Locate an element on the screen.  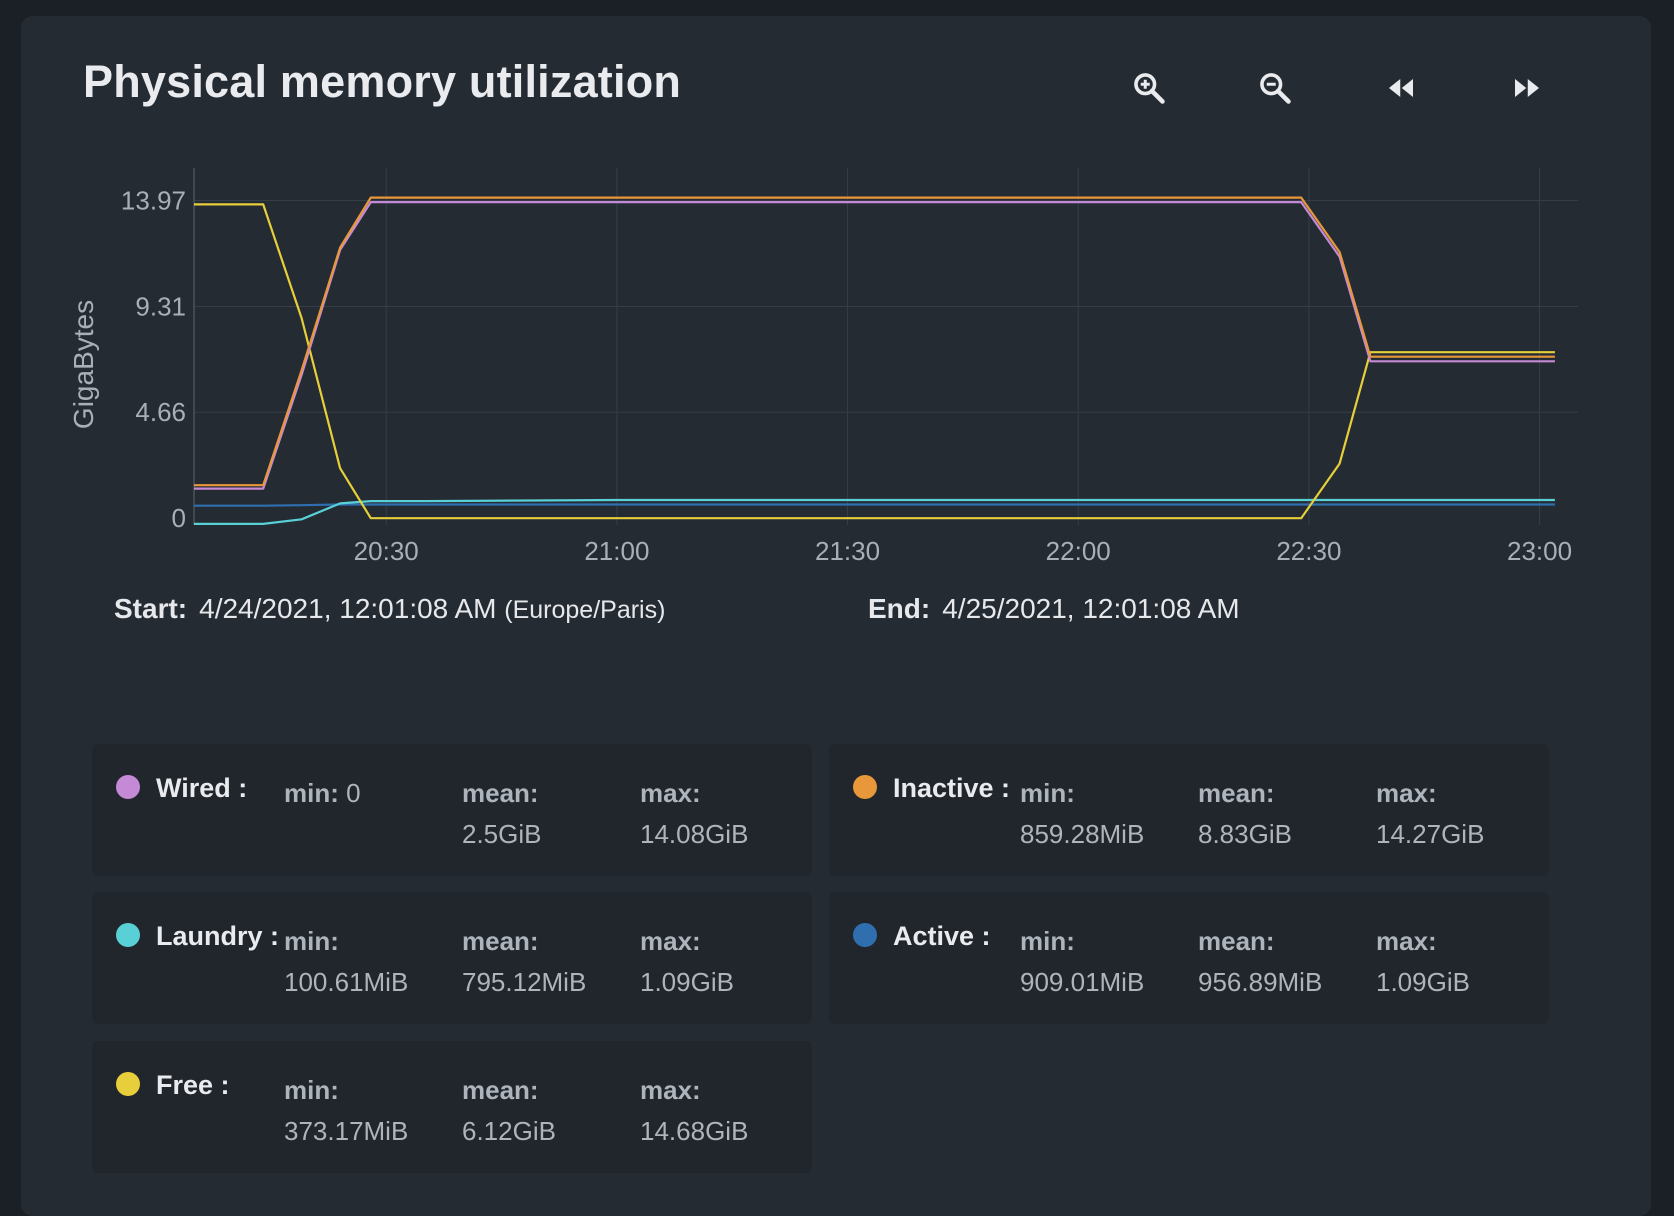
stat-min-value: 859.28MiB is located at coordinates (1082, 834).